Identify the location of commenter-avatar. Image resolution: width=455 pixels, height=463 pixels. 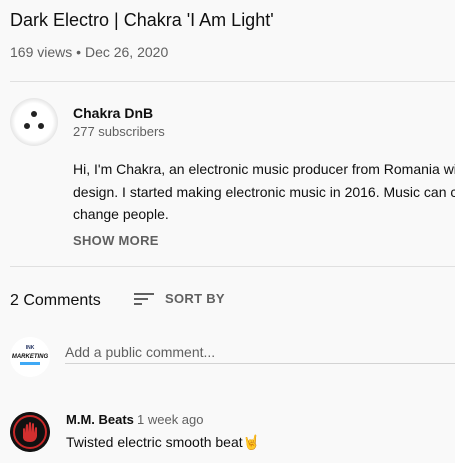
(30, 432).